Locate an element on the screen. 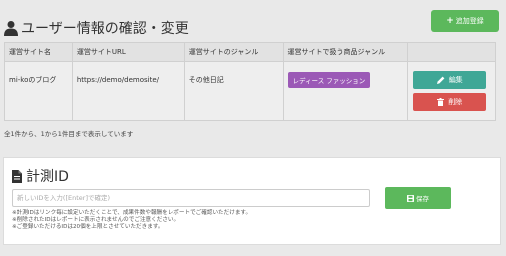 The width and height of the screenshot is (506, 256). page-header: ユーザー情報の確認・変更 + 追加登録 is located at coordinates (253, 27).